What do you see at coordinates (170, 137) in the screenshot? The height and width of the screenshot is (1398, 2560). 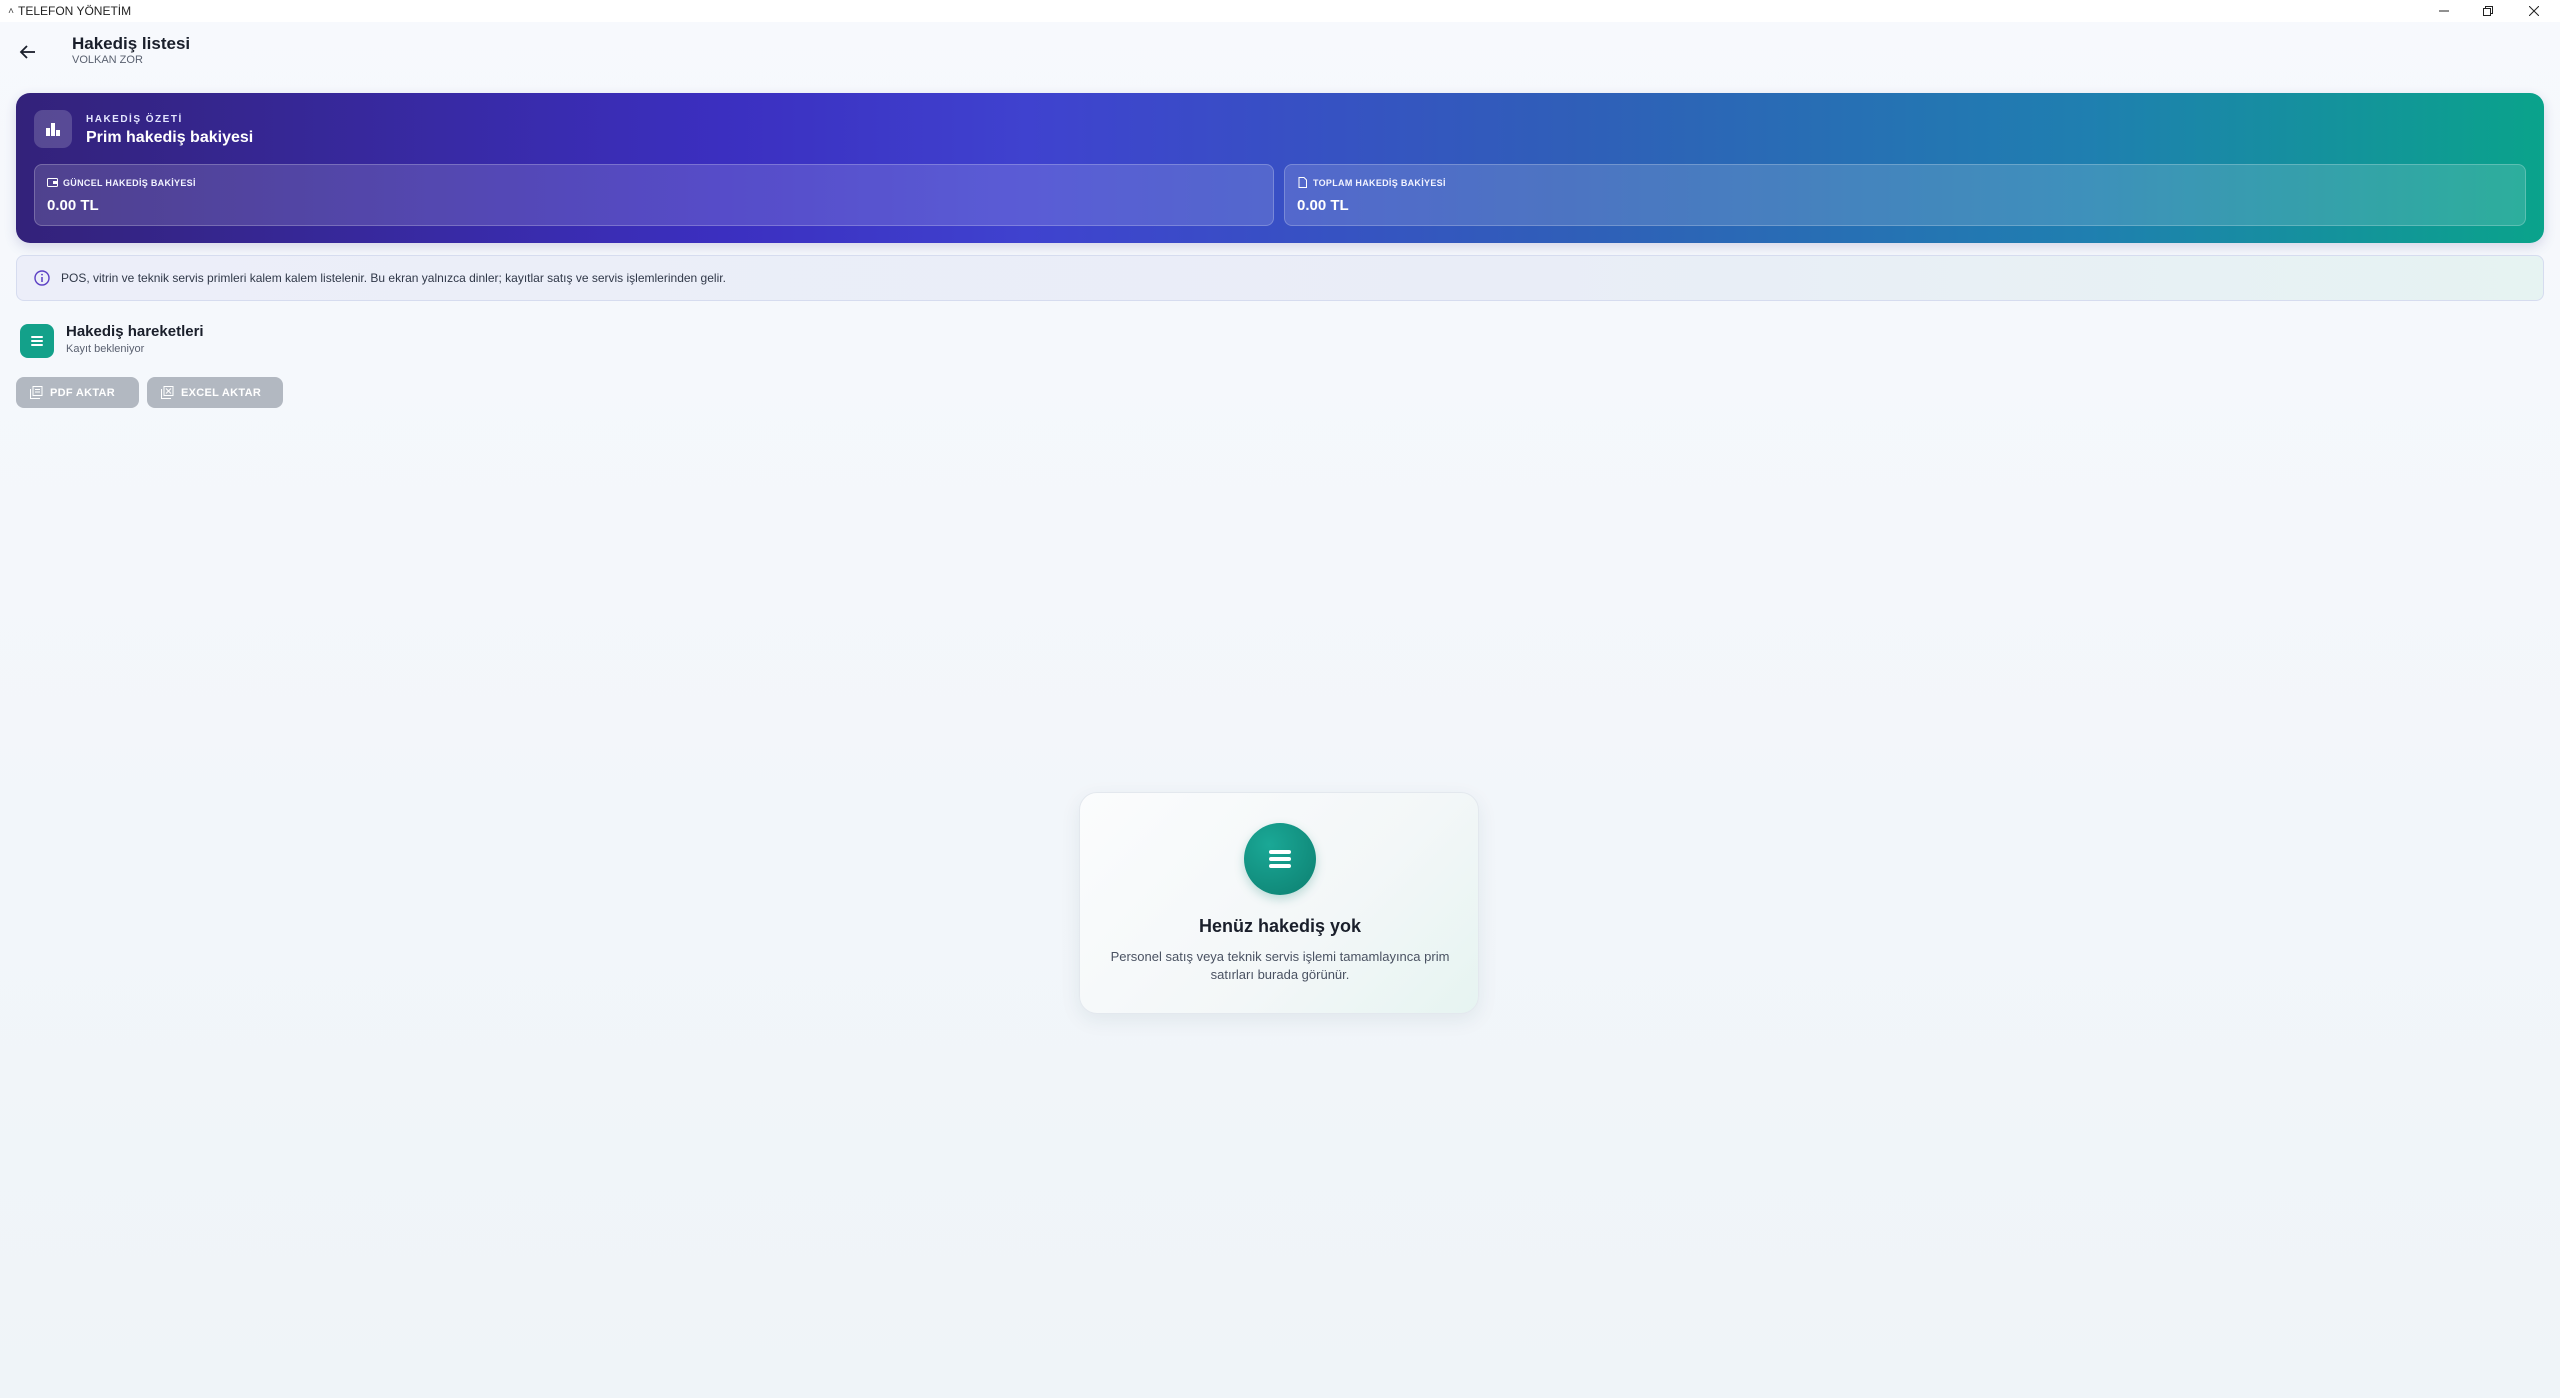 I see `summary-title: Prim hakediş bakiyesi` at bounding box center [170, 137].